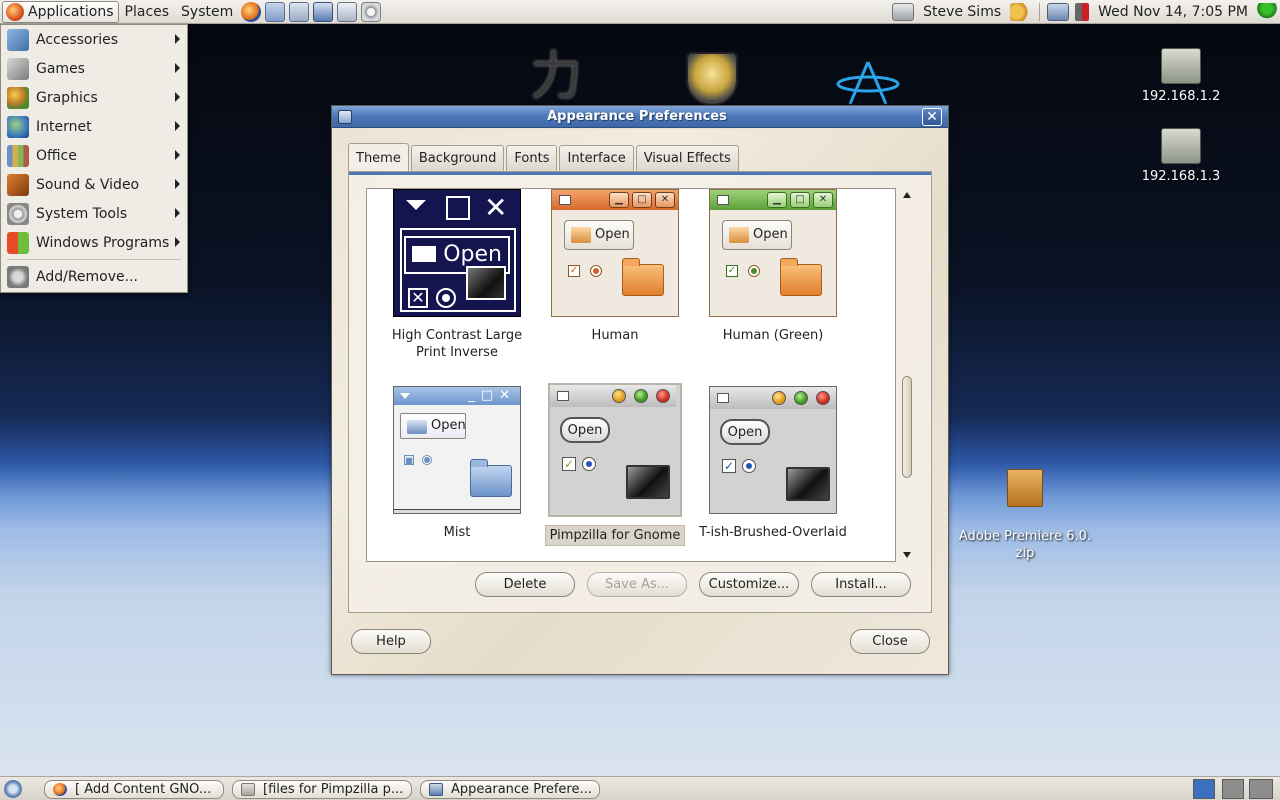 The height and width of the screenshot is (800, 1280). What do you see at coordinates (1173, 12) in the screenshot?
I see `clock: Wed Nov 14, 7:05 PM` at bounding box center [1173, 12].